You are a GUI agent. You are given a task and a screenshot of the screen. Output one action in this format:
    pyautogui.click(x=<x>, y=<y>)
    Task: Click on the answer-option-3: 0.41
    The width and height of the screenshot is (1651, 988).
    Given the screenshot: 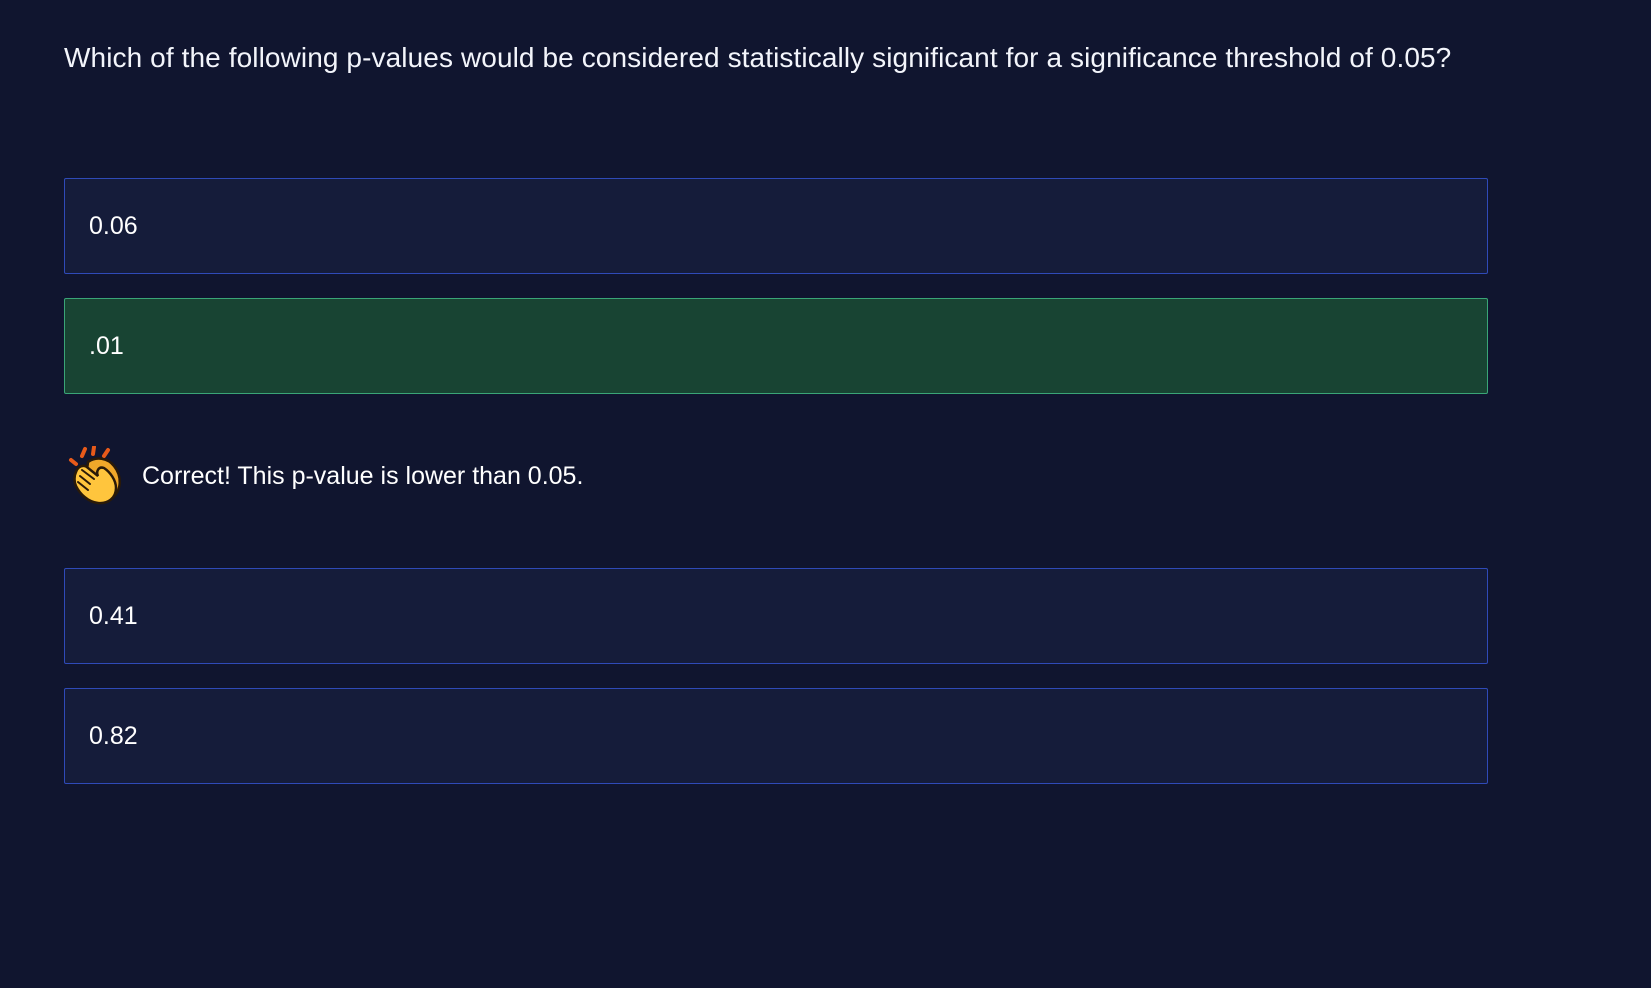 What is the action you would take?
    pyautogui.click(x=776, y=616)
    